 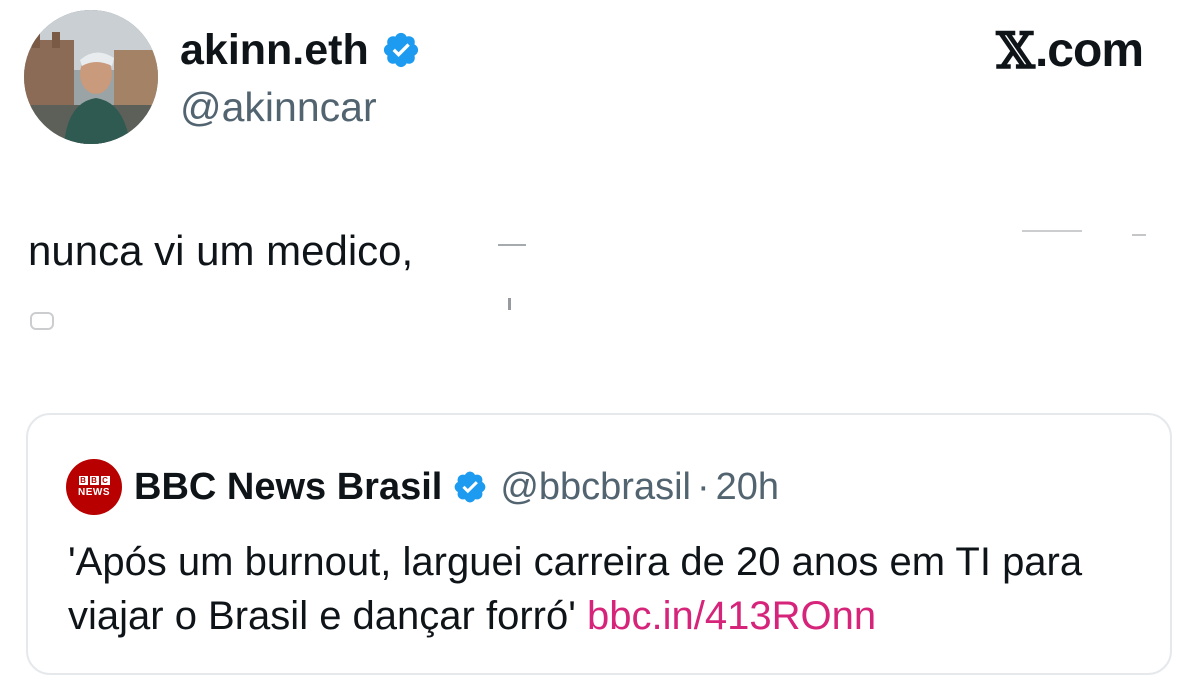 I want to click on avatar-photo, so click(x=91, y=77).